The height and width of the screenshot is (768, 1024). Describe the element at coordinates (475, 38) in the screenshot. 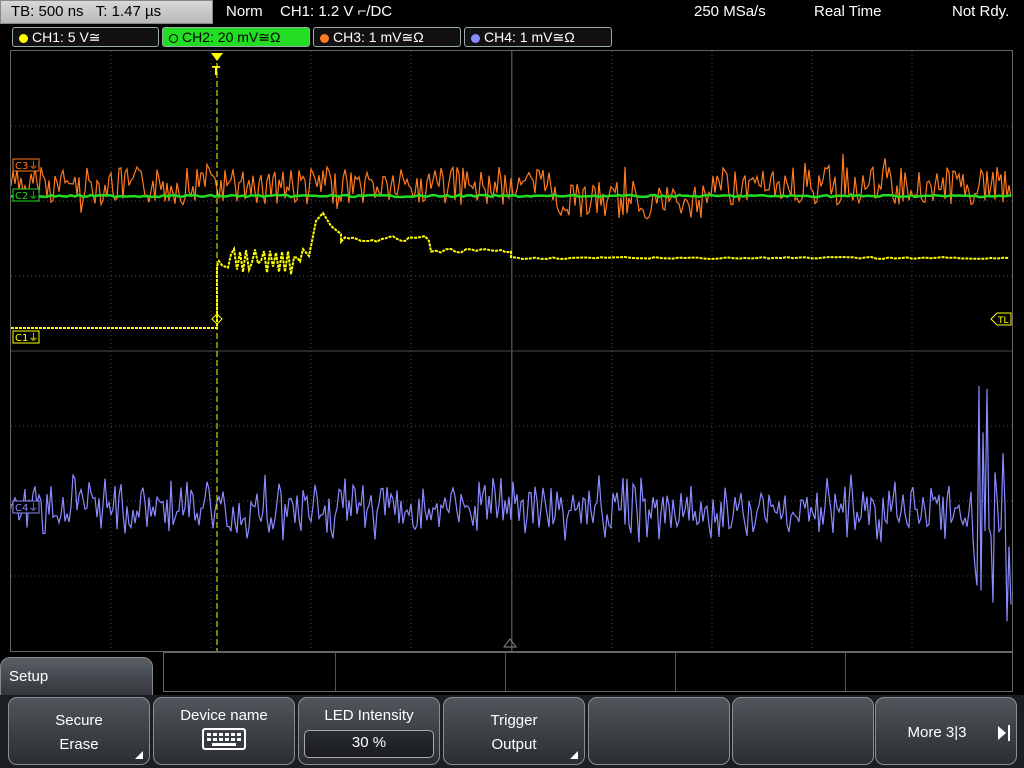

I see `ch4-dot-icon` at that location.